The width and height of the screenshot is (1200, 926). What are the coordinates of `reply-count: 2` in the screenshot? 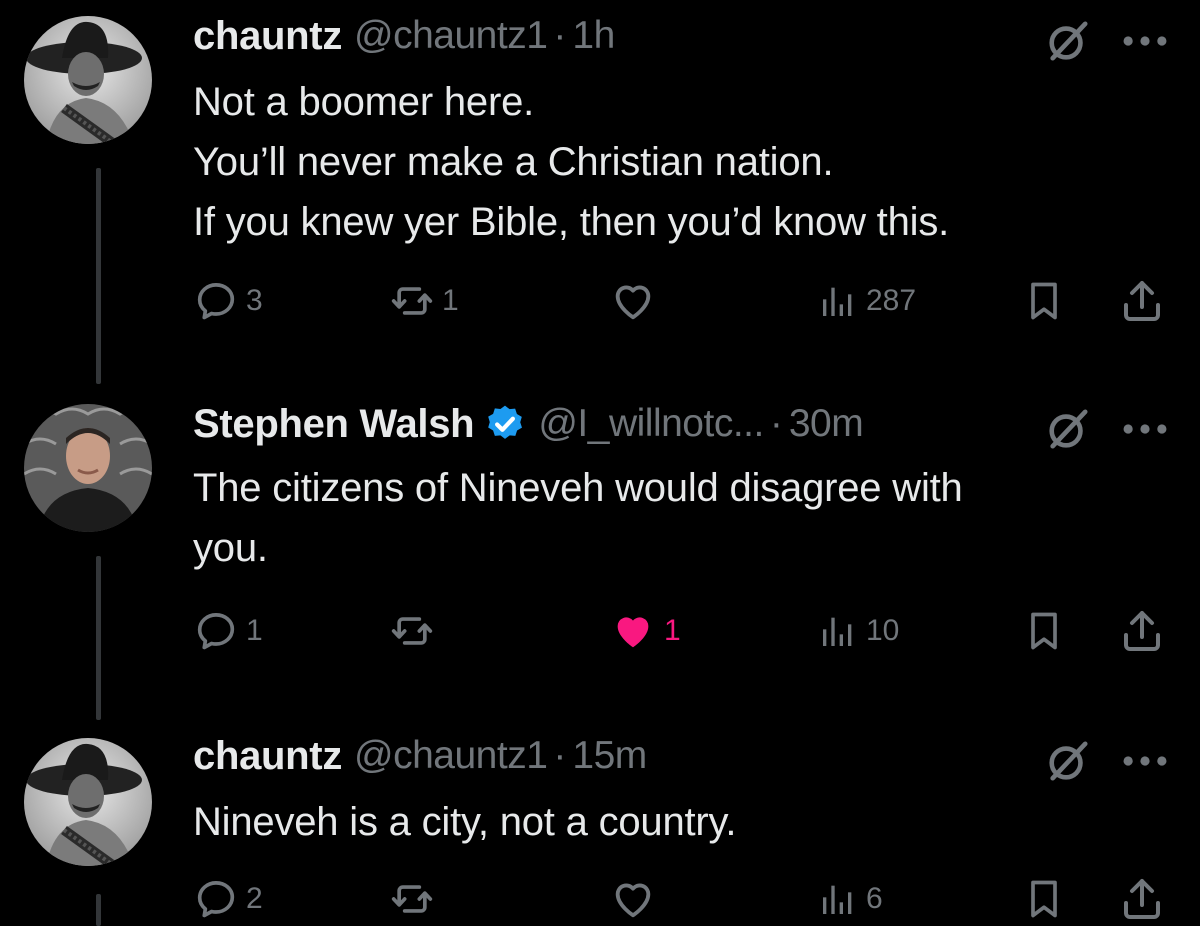 It's located at (254, 898).